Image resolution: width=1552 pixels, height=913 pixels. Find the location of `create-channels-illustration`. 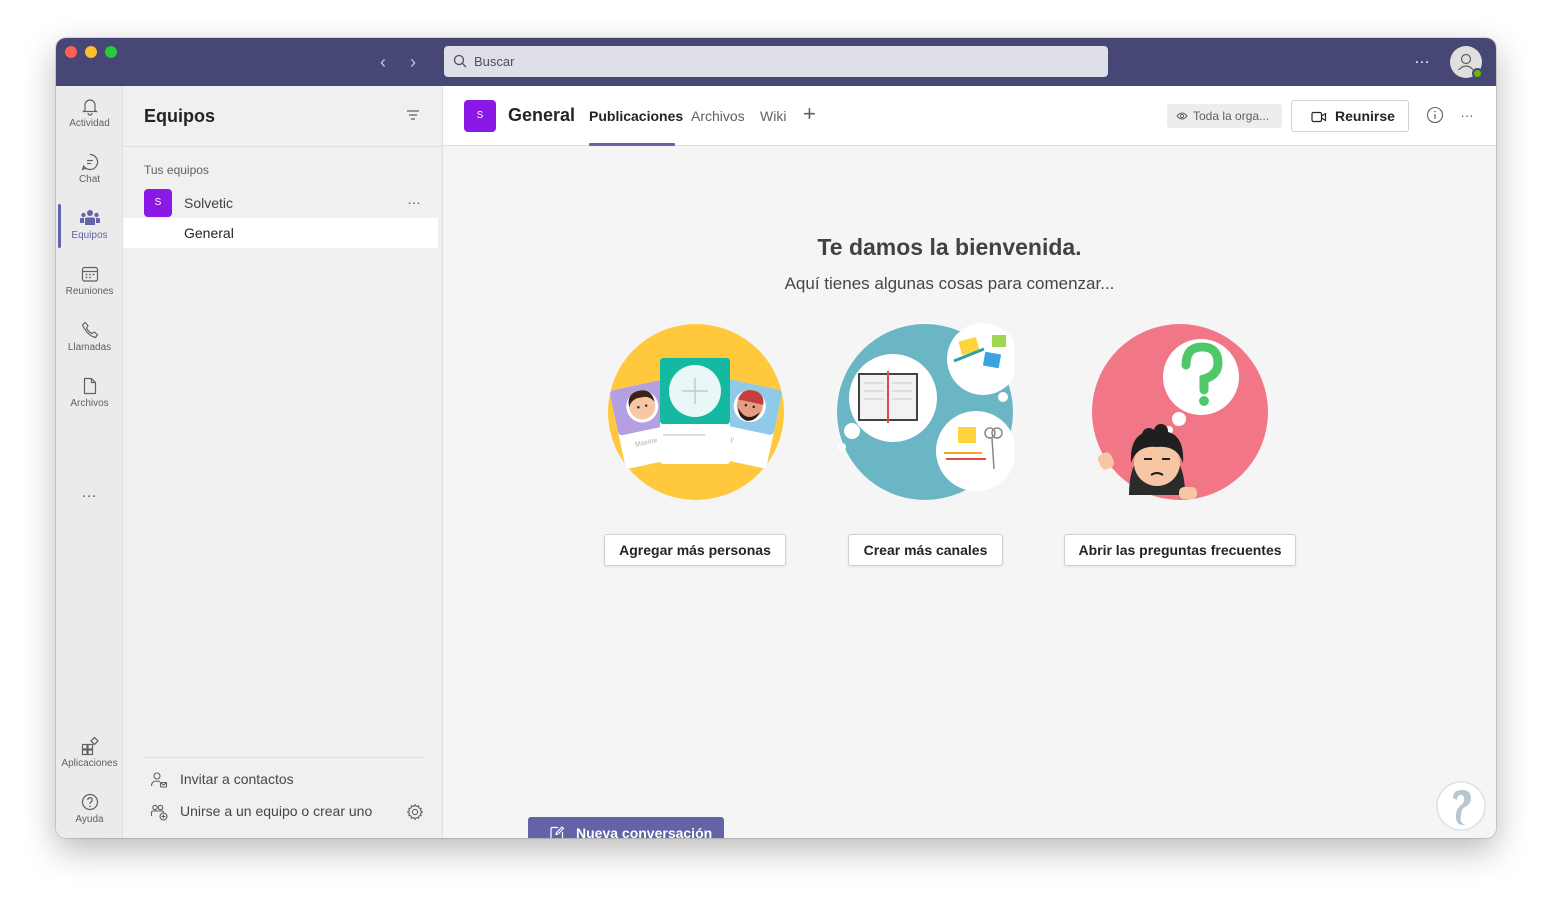

create-channels-illustration is located at coordinates (925, 411).